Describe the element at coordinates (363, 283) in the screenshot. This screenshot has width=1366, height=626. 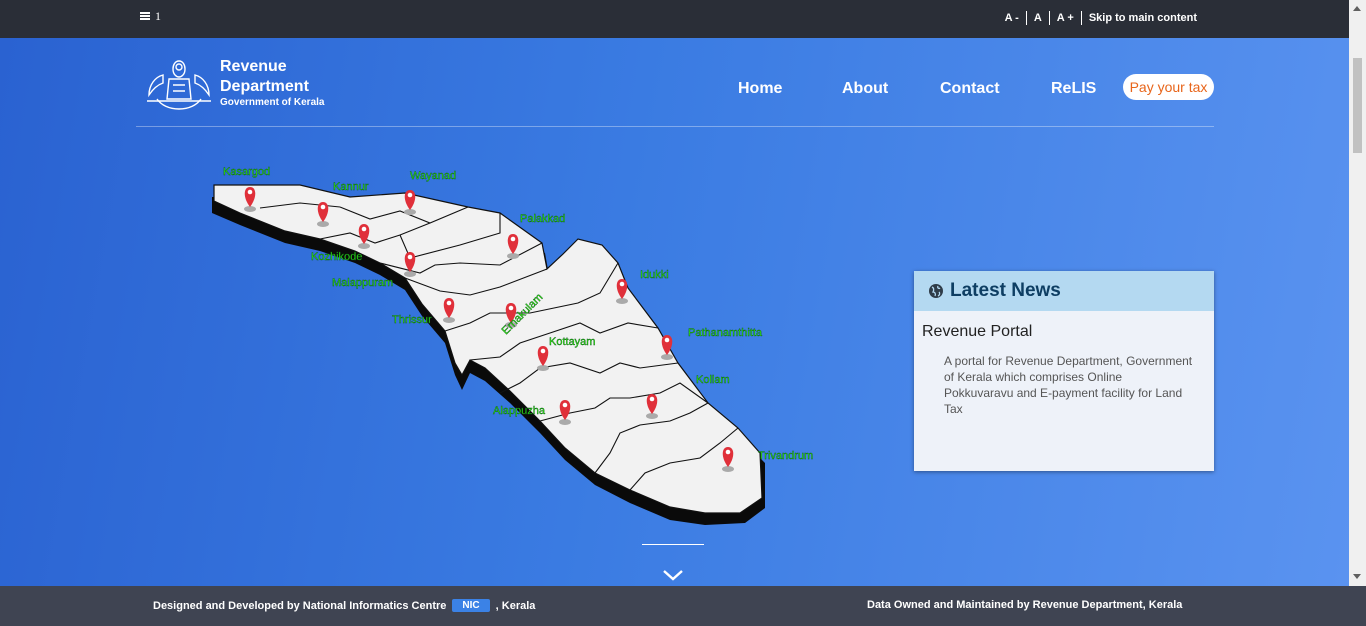
I see `district-label-malappuram: Malappuram` at that location.